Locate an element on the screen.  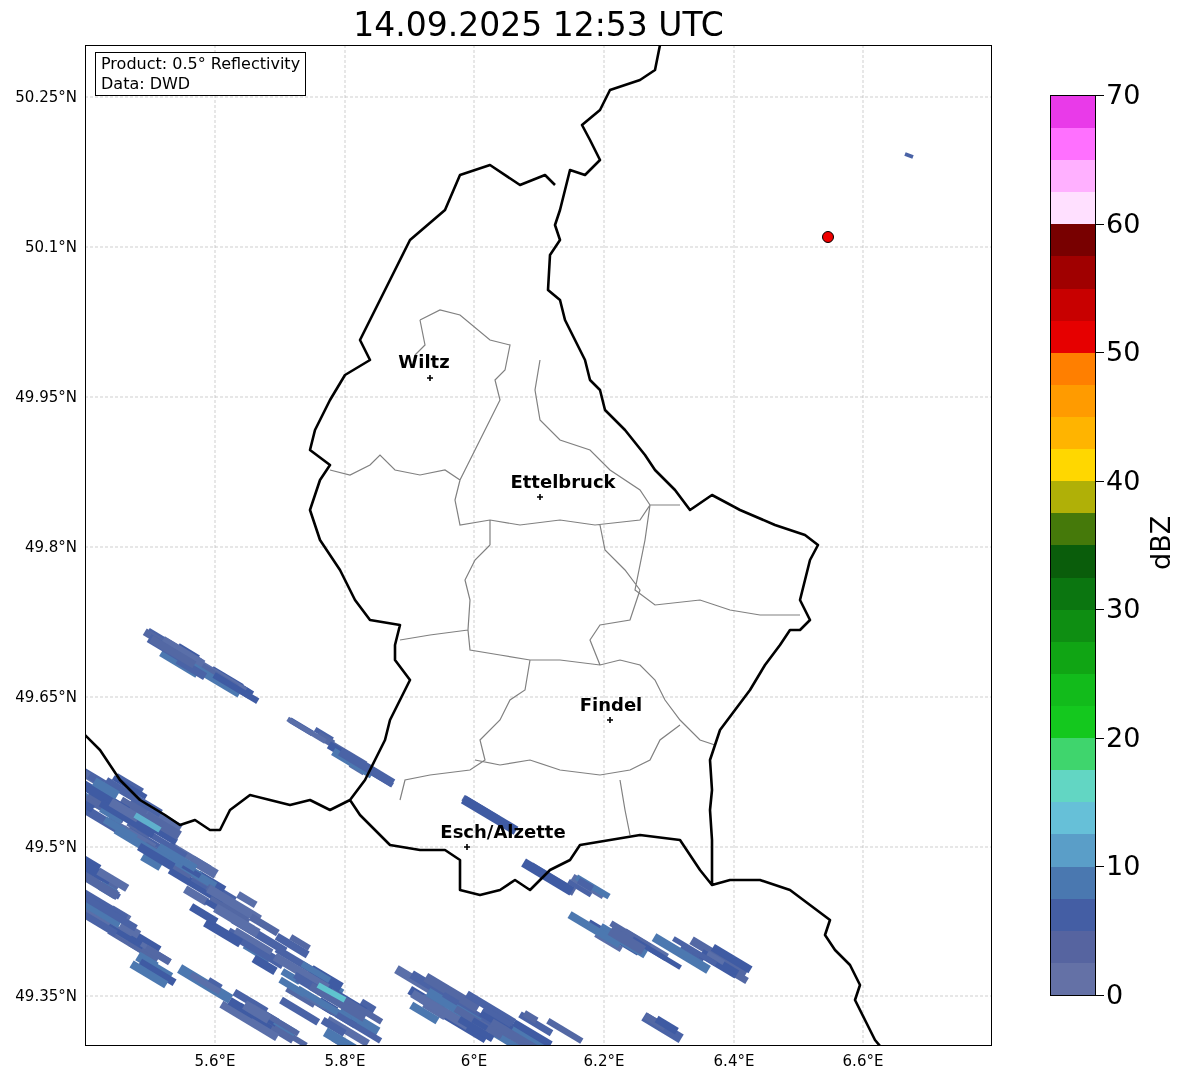
latitude-label: 49.5°N is located at coordinates (50, 847).